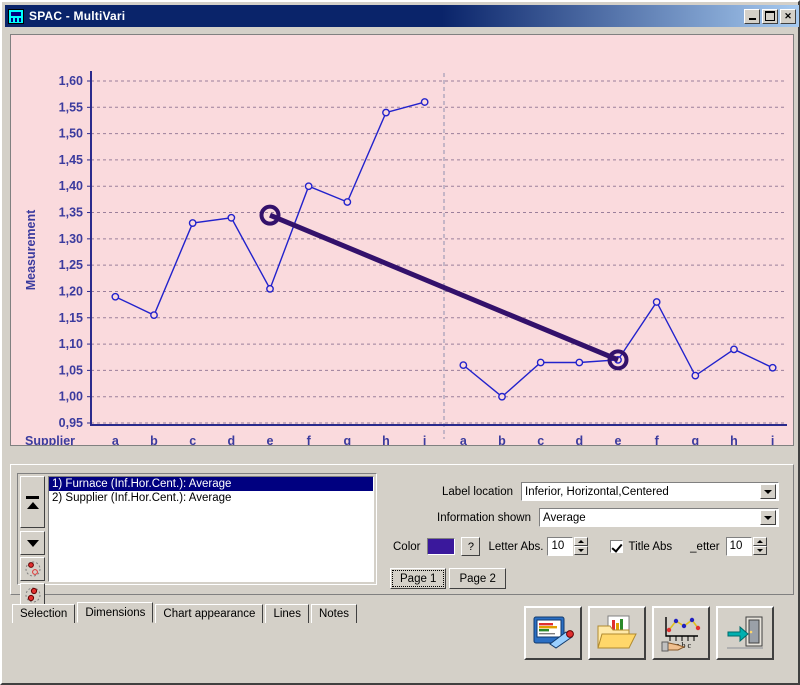 The image size is (800, 685). Describe the element at coordinates (71, 186) in the screenshot. I see `svg-text: 1,40` at that location.